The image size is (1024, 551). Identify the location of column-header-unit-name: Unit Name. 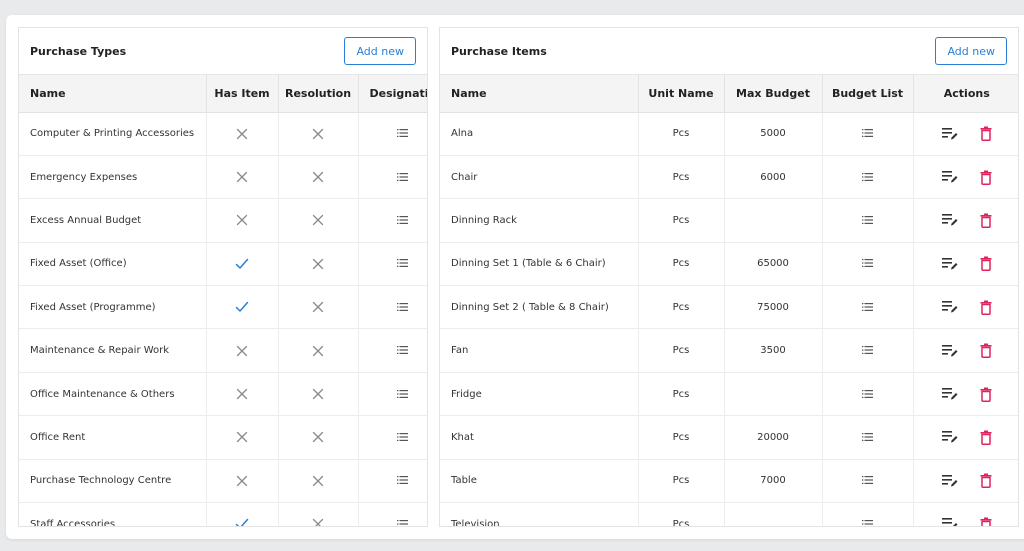
(681, 94).